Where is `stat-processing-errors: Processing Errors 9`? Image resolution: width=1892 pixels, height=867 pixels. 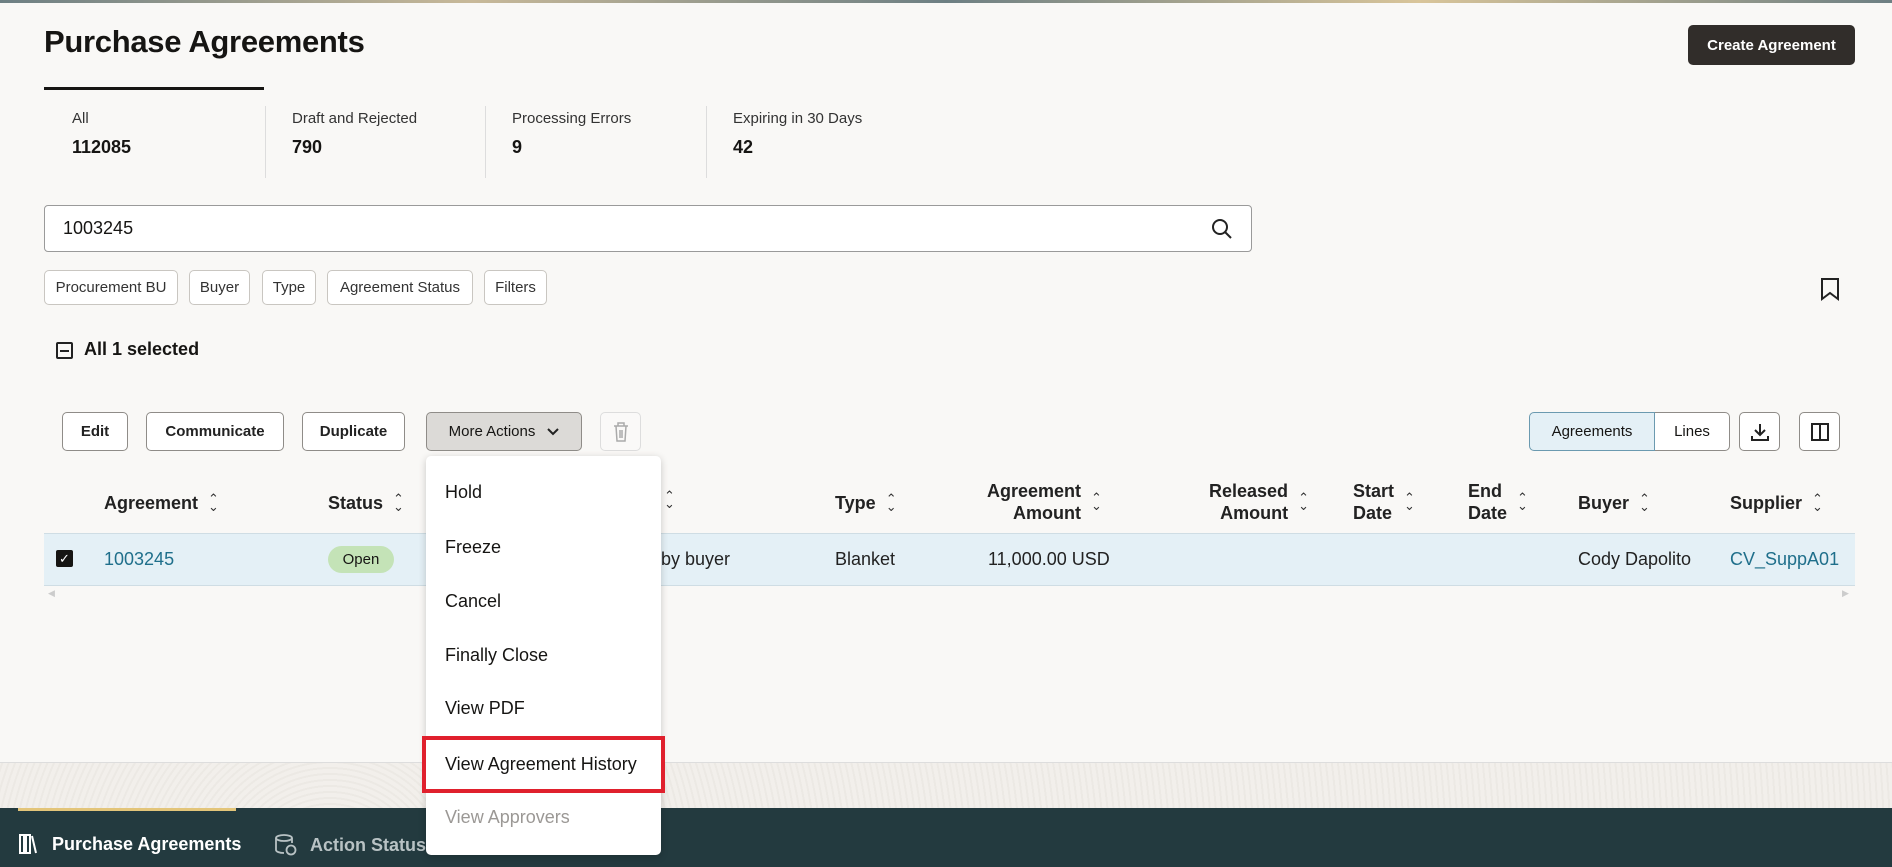
stat-processing-errors: Processing Errors 9 is located at coordinates (594, 143).